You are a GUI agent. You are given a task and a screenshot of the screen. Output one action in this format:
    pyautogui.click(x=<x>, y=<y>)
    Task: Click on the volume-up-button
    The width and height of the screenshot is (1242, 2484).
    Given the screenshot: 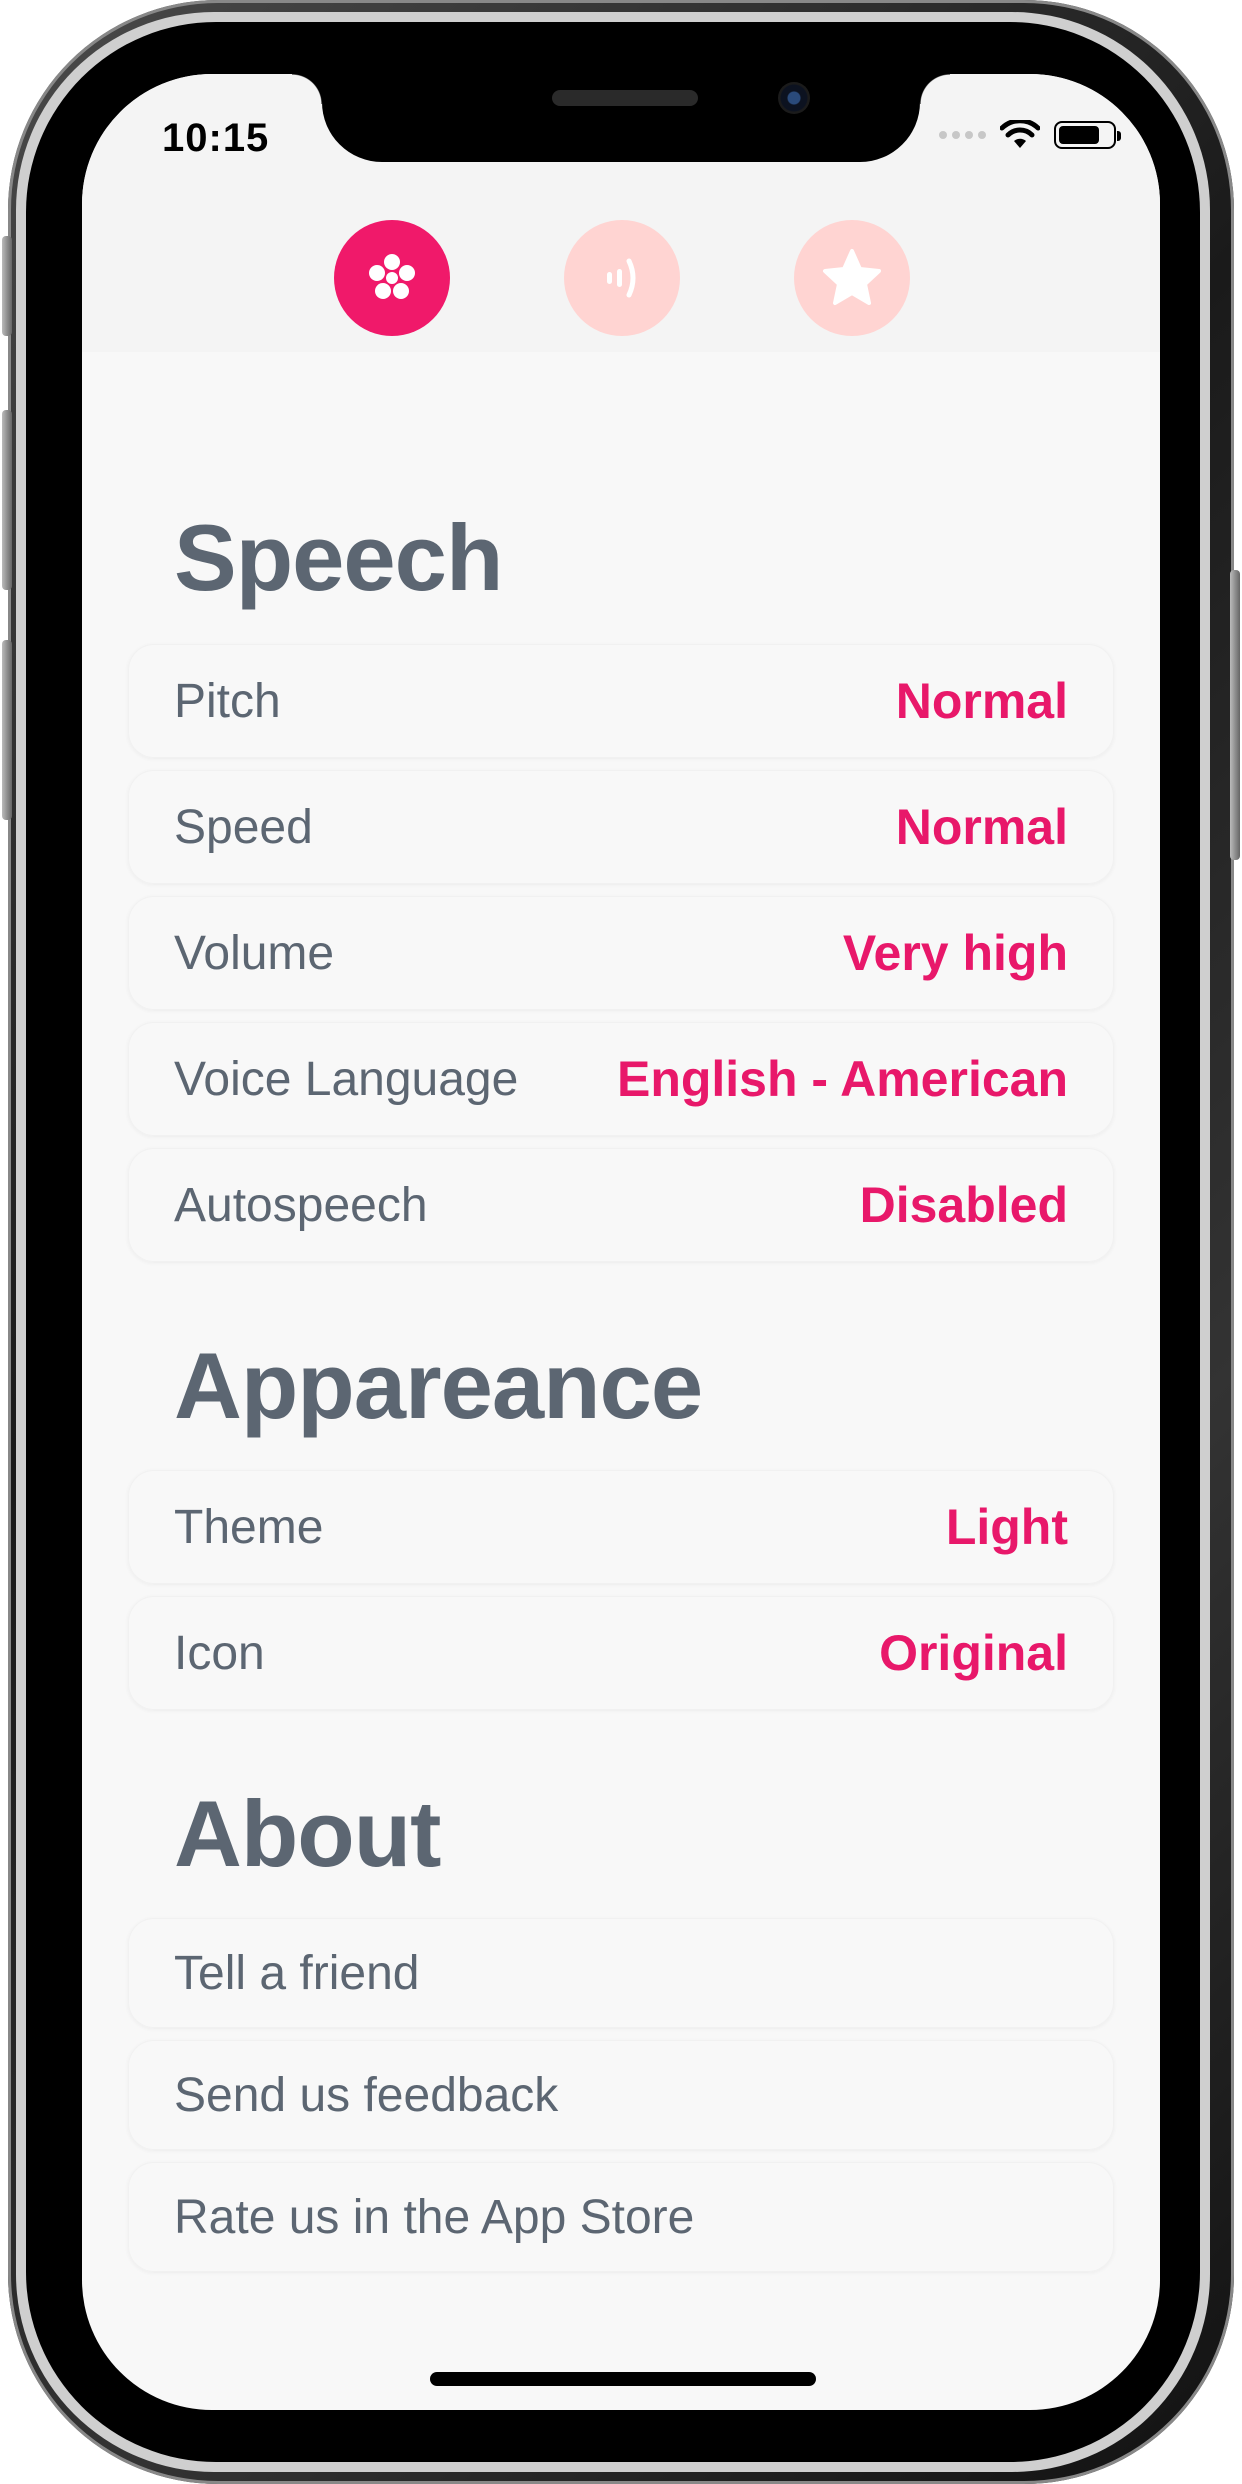 What is the action you would take?
    pyautogui.click(x=7, y=500)
    